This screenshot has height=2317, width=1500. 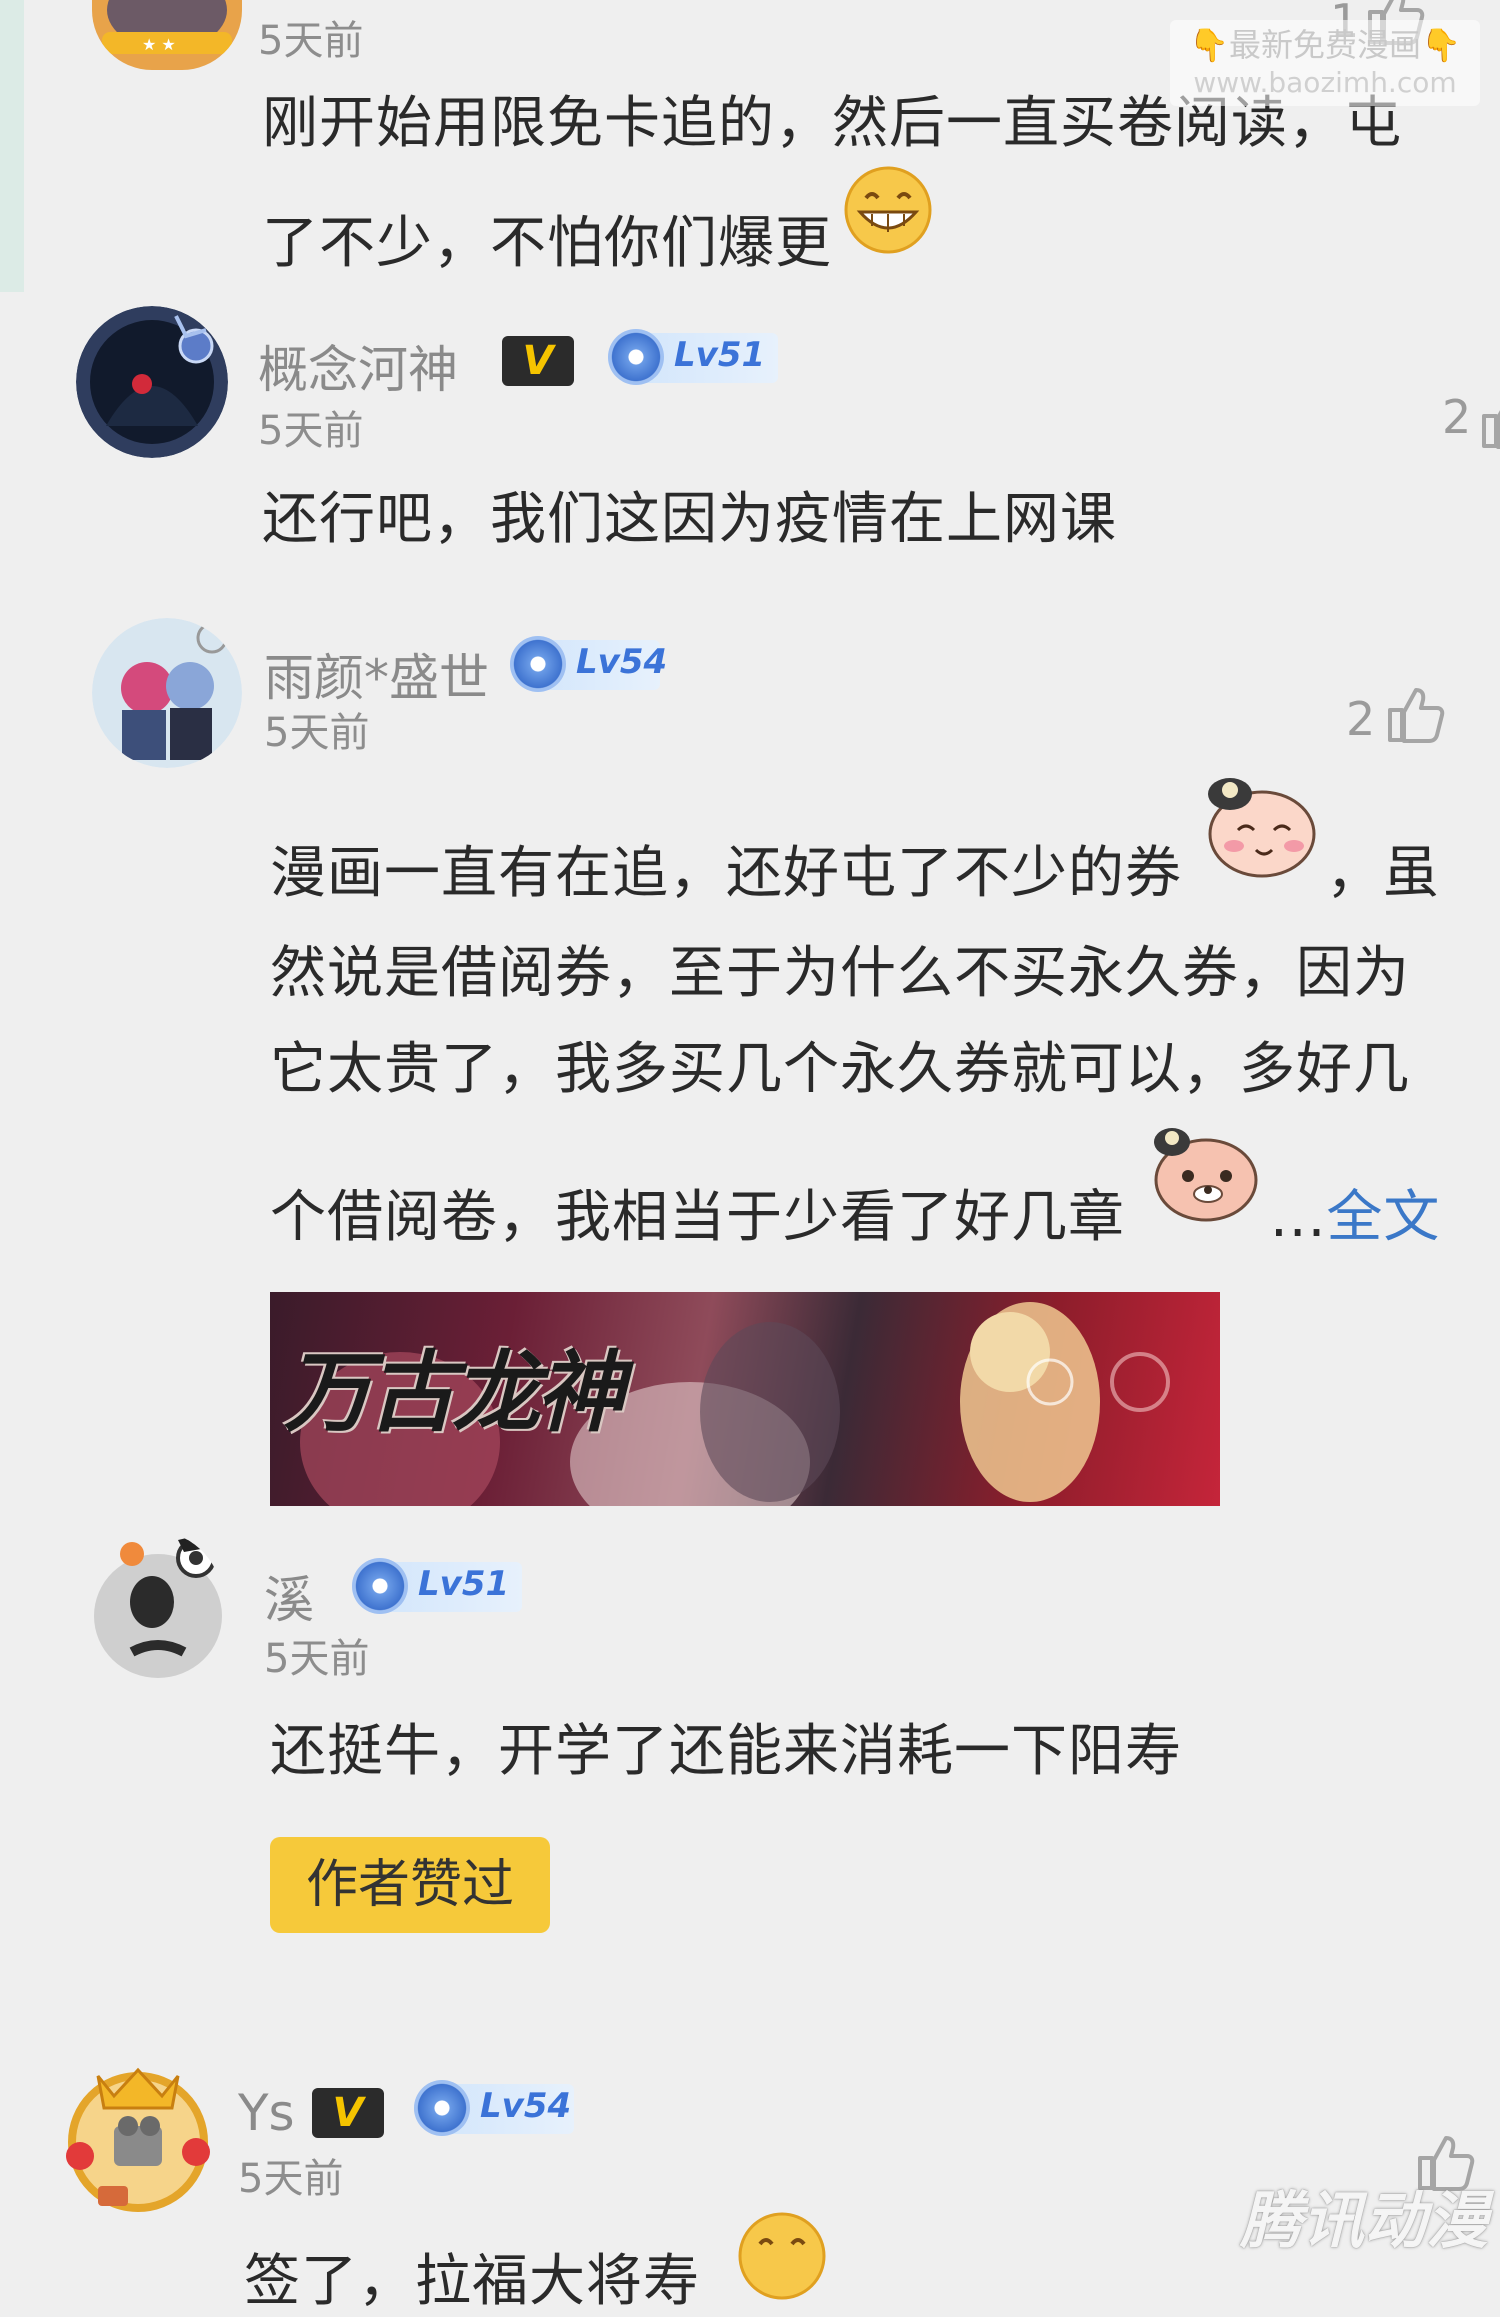 What do you see at coordinates (547, 243) in the screenshot?
I see `comment-text-line: 了不少，不怕你们爆更` at bounding box center [547, 243].